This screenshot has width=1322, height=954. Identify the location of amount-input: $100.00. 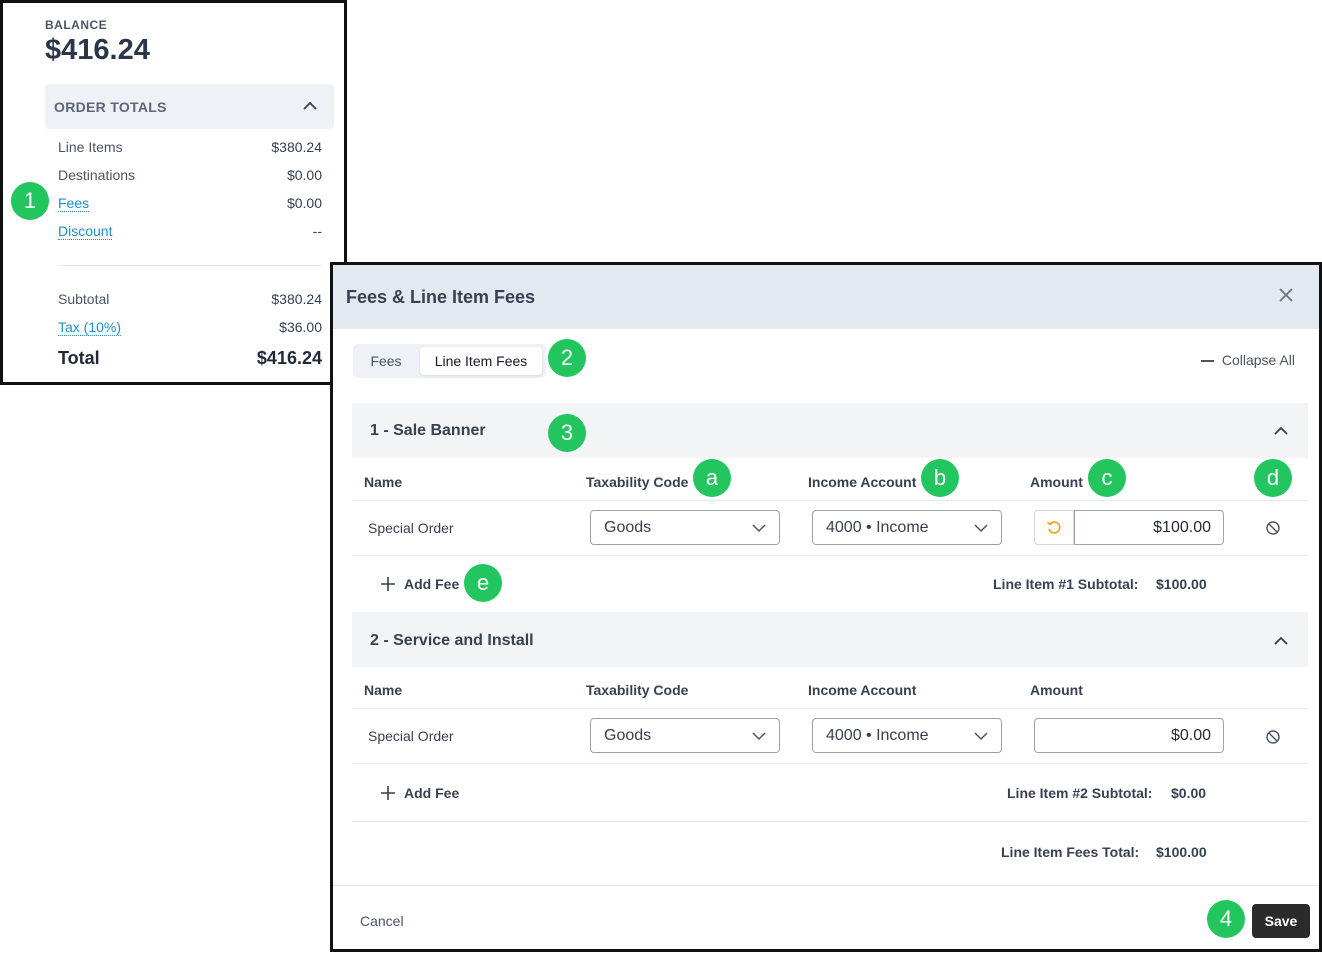
(1149, 527).